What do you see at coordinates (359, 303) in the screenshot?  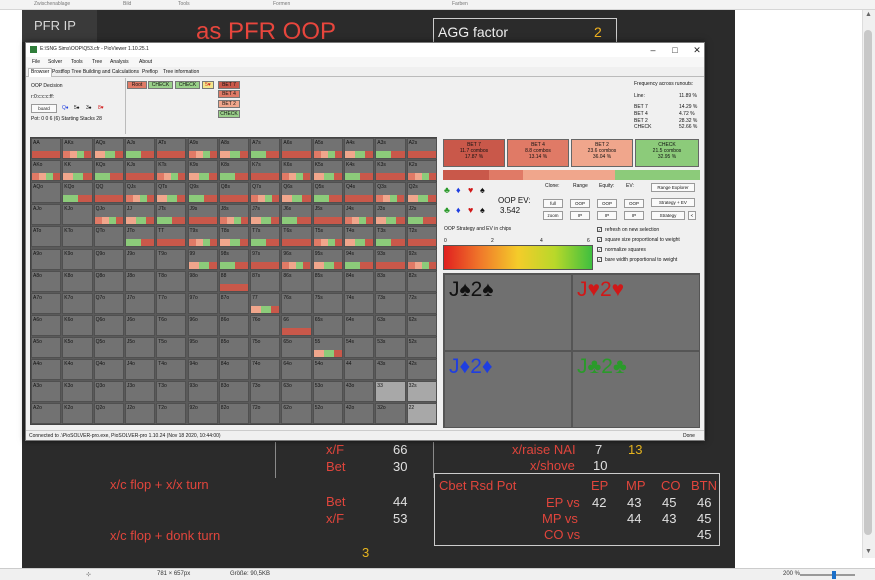 I see `range-cell: 74s` at bounding box center [359, 303].